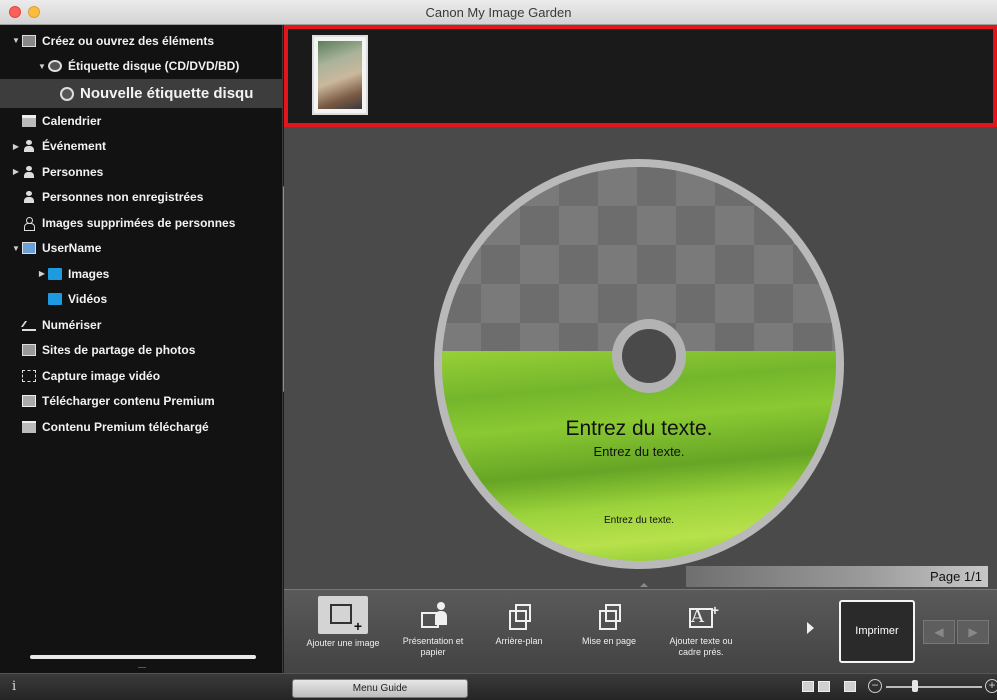 The height and width of the screenshot is (700, 997). What do you see at coordinates (519, 634) in the screenshot?
I see `background-button: Arrière-plan` at bounding box center [519, 634].